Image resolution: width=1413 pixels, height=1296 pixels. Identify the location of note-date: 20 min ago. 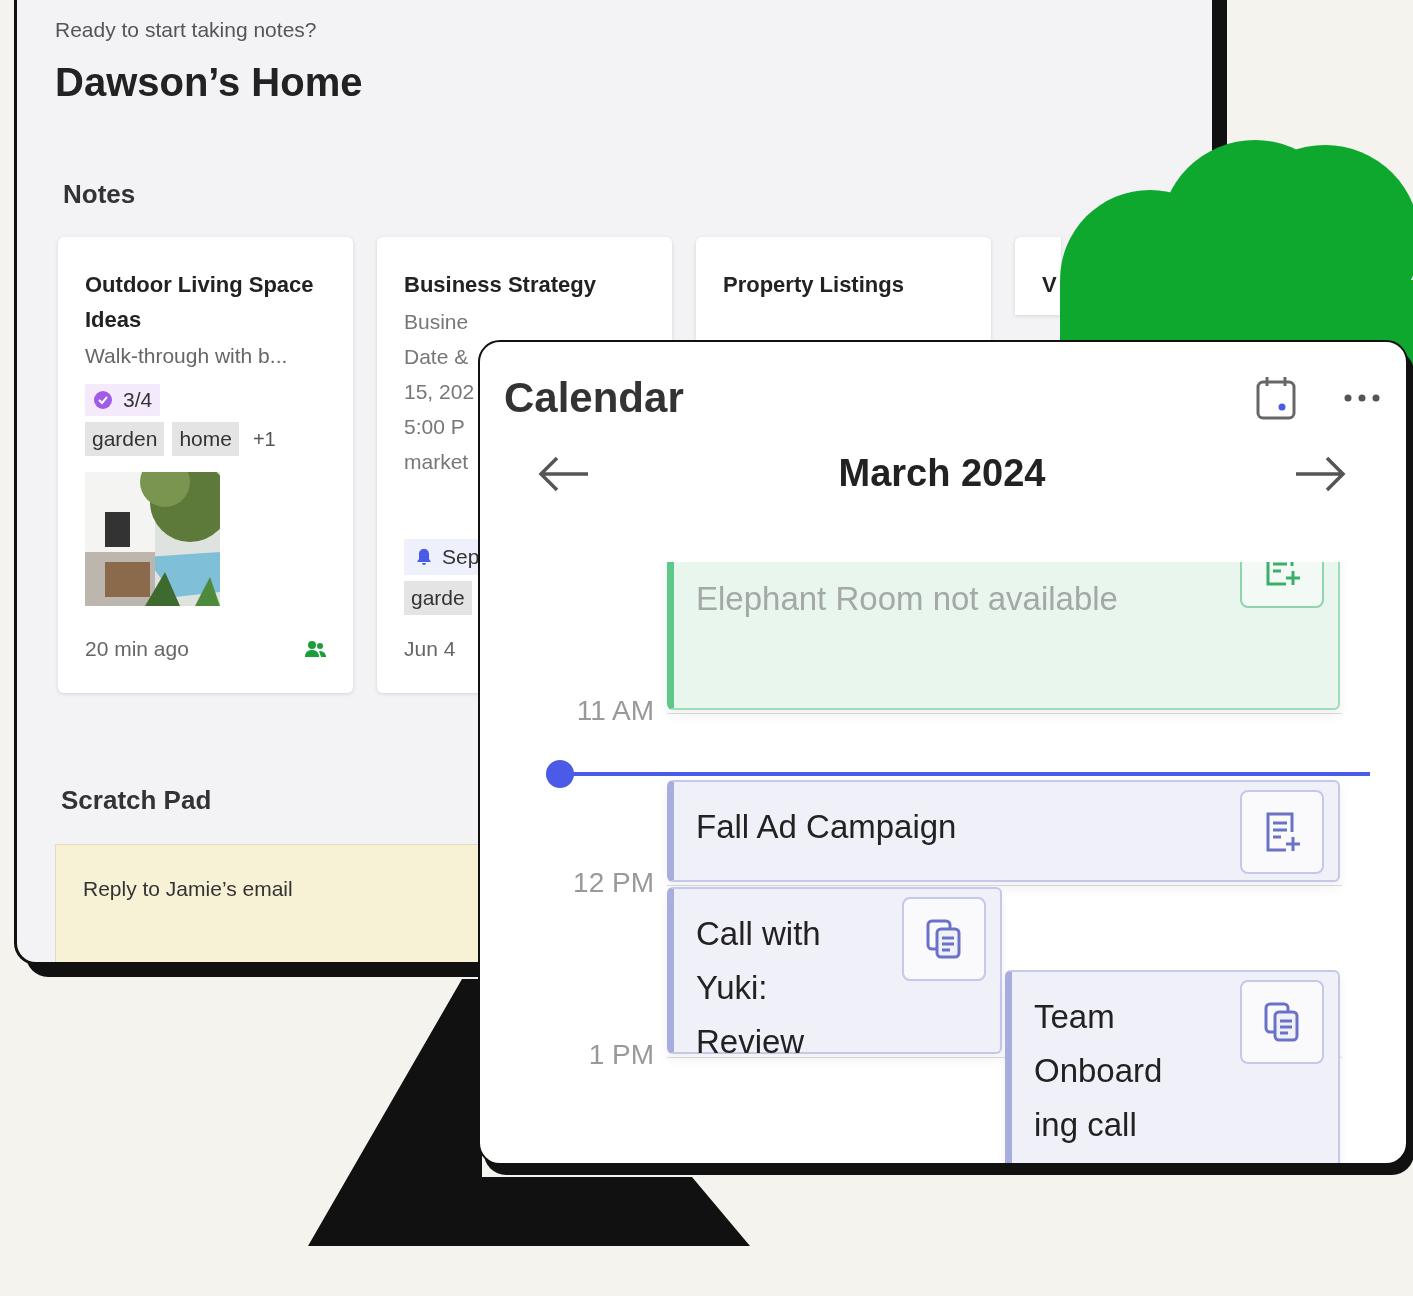
(137, 649).